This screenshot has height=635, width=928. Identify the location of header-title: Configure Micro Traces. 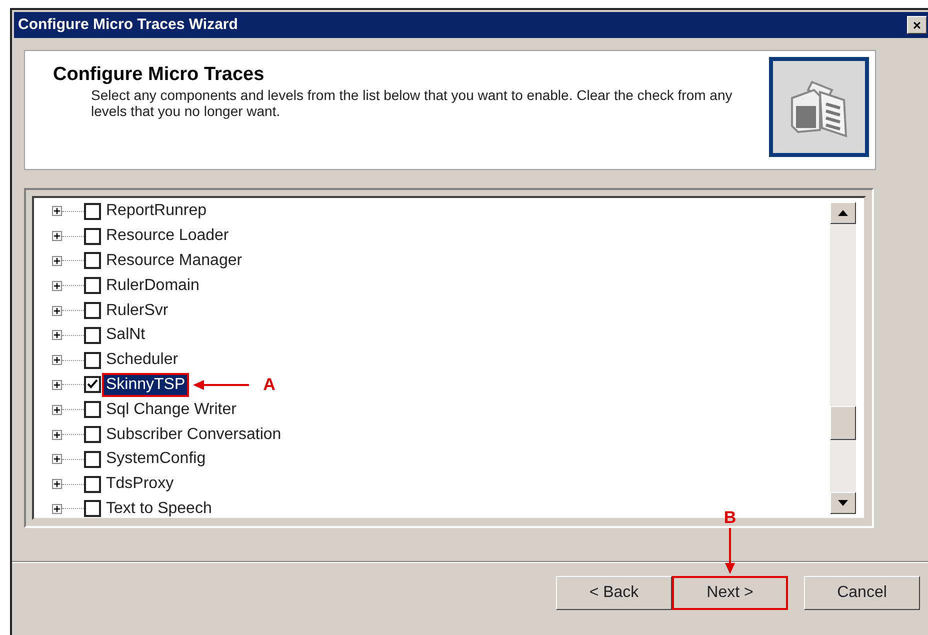
(159, 75).